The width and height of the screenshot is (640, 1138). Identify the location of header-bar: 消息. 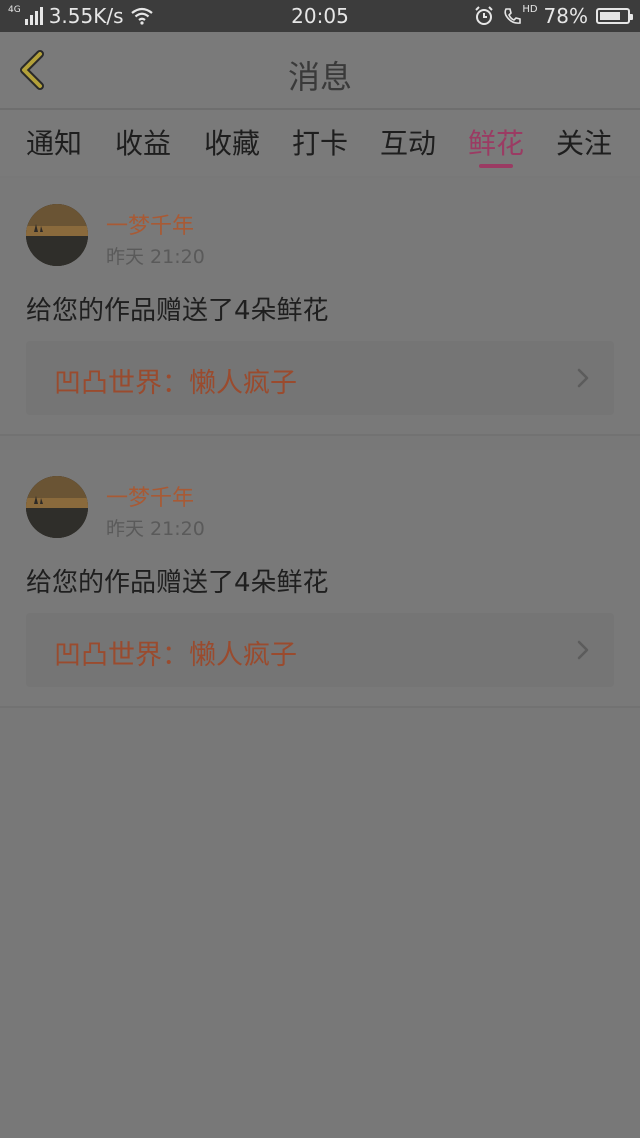
(320, 71).